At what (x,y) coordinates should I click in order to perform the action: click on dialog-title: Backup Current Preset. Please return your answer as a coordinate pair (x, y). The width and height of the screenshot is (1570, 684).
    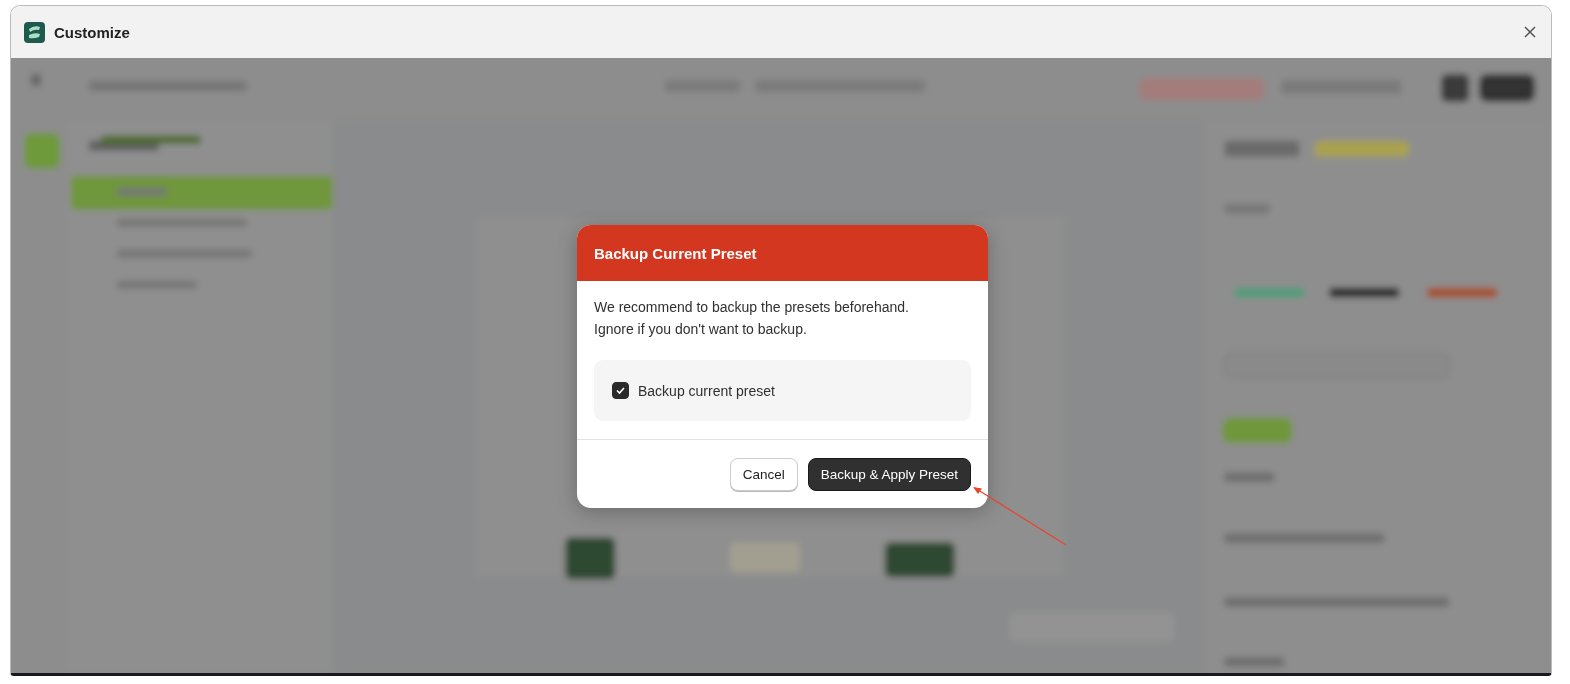
    Looking at the image, I should click on (782, 253).